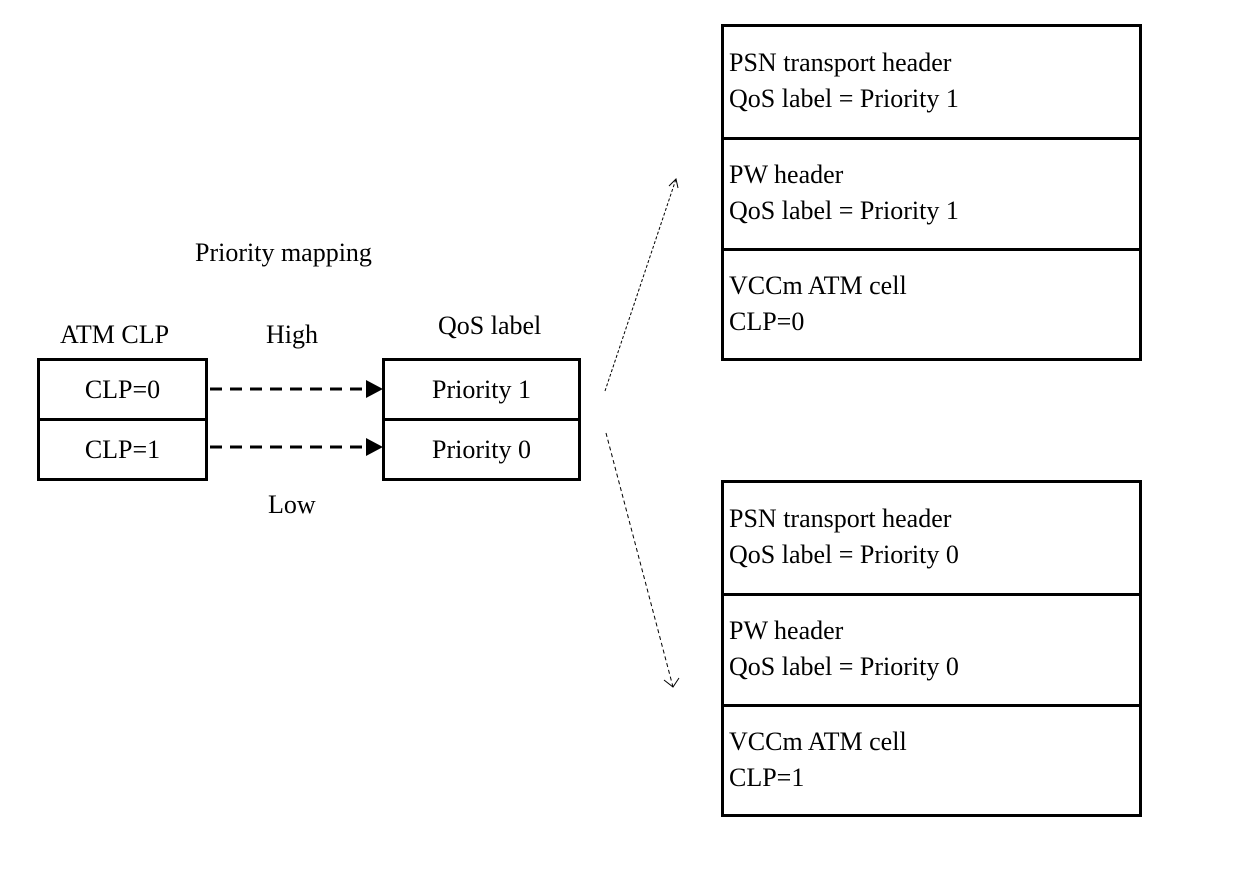  I want to click on encapsulation-arrow-priority1, so click(641, 285).